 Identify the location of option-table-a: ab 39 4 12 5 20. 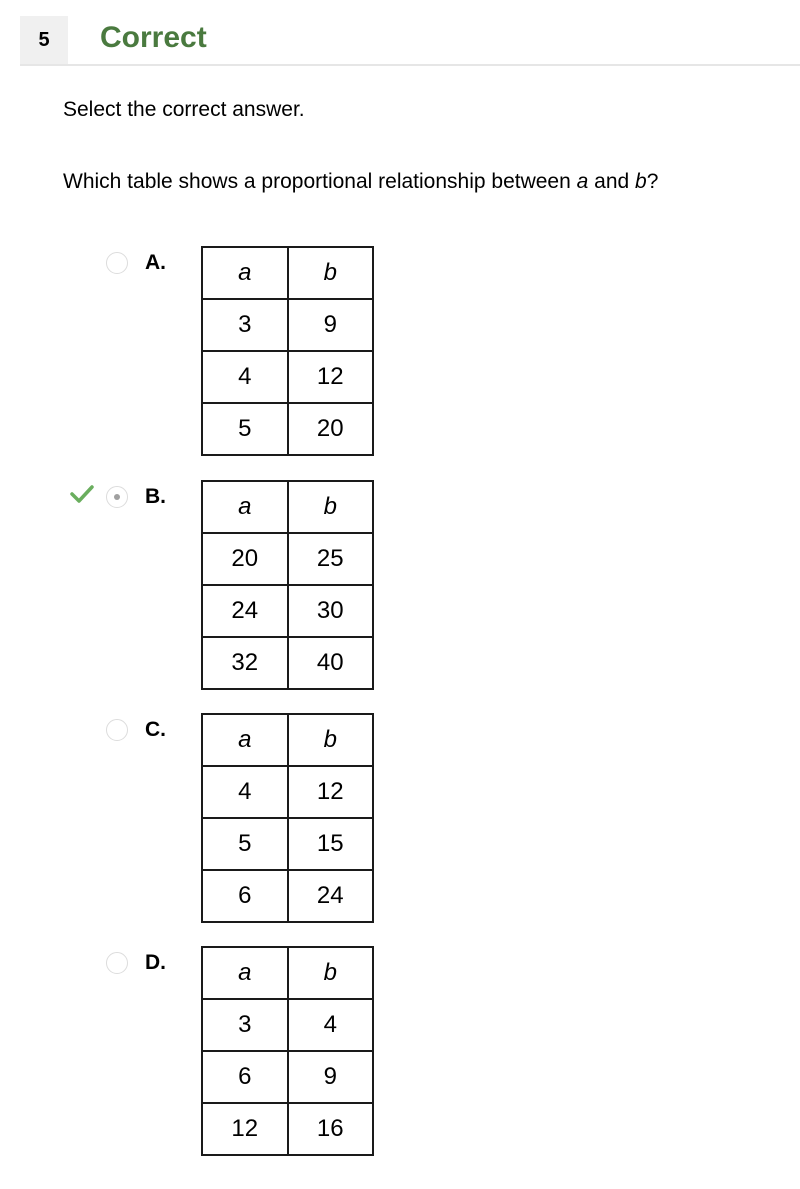
(287, 351).